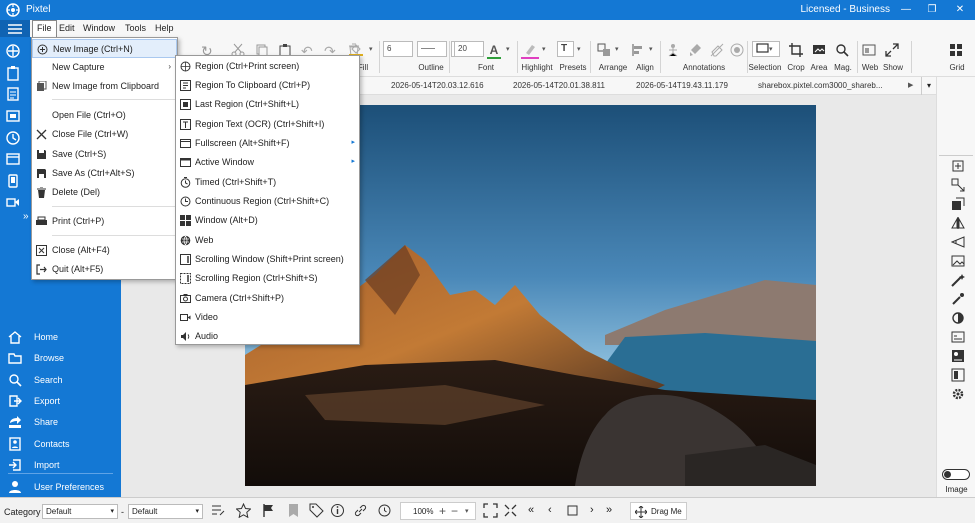 This screenshot has width=975, height=523. I want to click on sidebar-item-search: Search, so click(60, 380).